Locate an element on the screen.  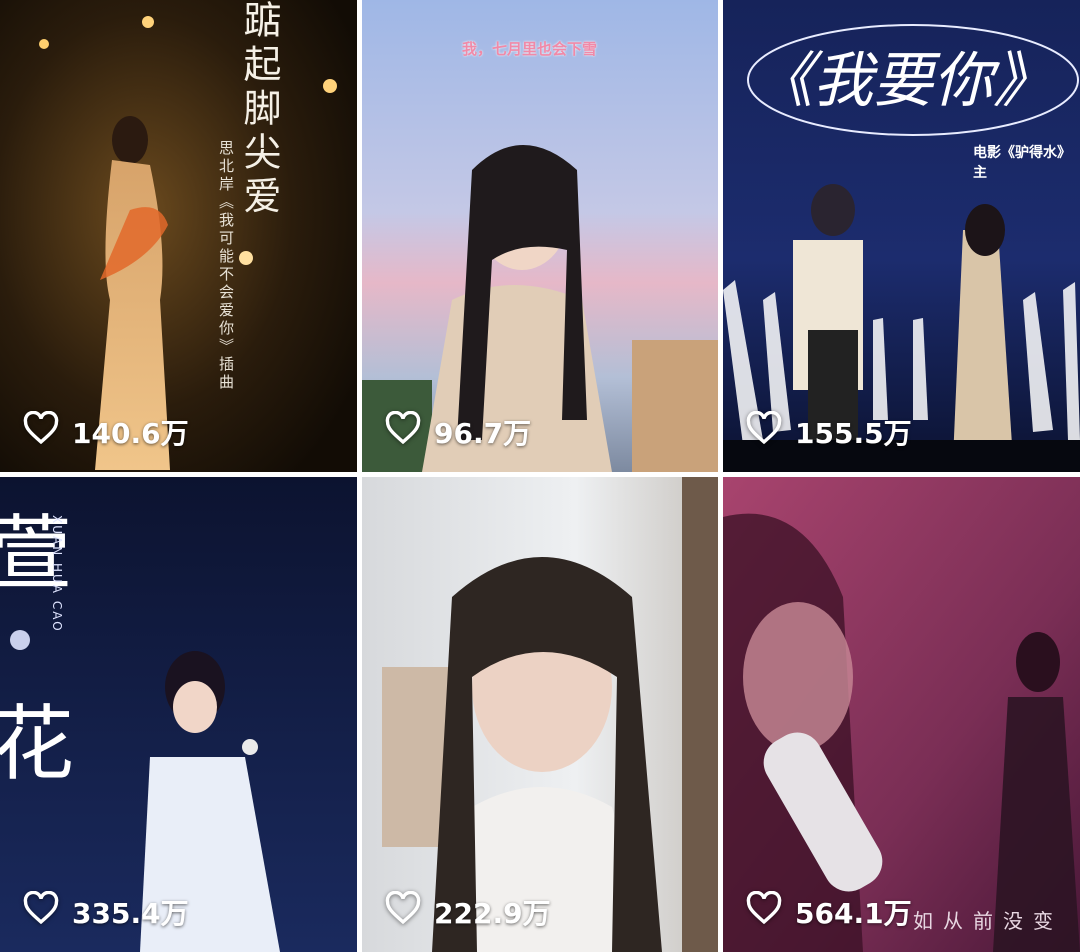
like-count: 140.6万 is located at coordinates (105, 431).